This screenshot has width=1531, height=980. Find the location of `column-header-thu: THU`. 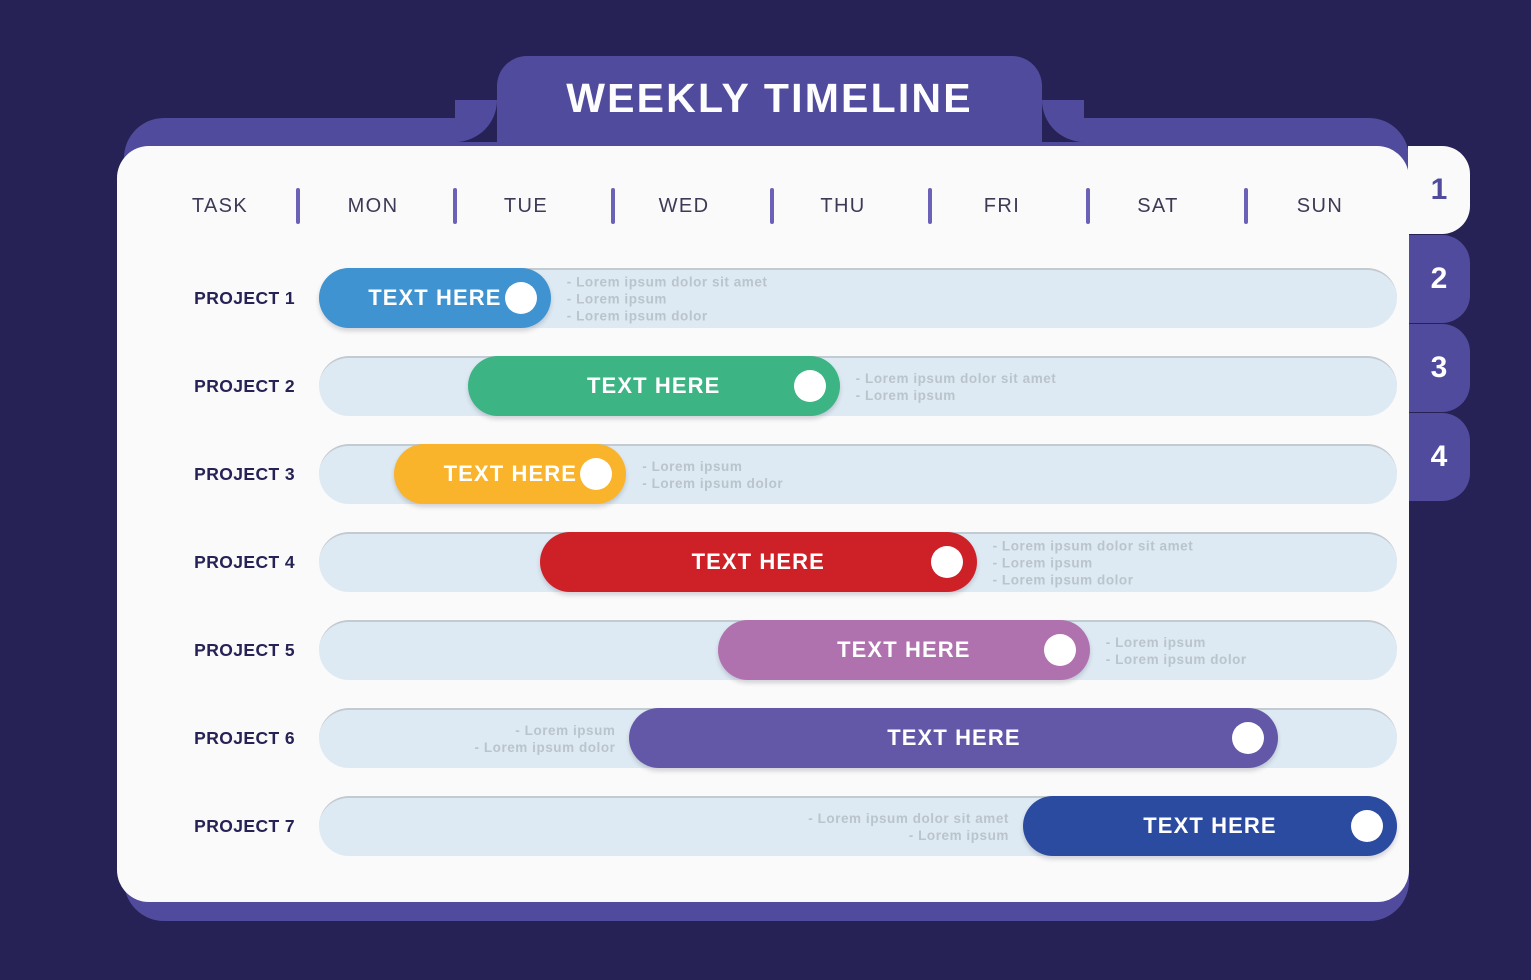

column-header-thu: THU is located at coordinates (843, 205).